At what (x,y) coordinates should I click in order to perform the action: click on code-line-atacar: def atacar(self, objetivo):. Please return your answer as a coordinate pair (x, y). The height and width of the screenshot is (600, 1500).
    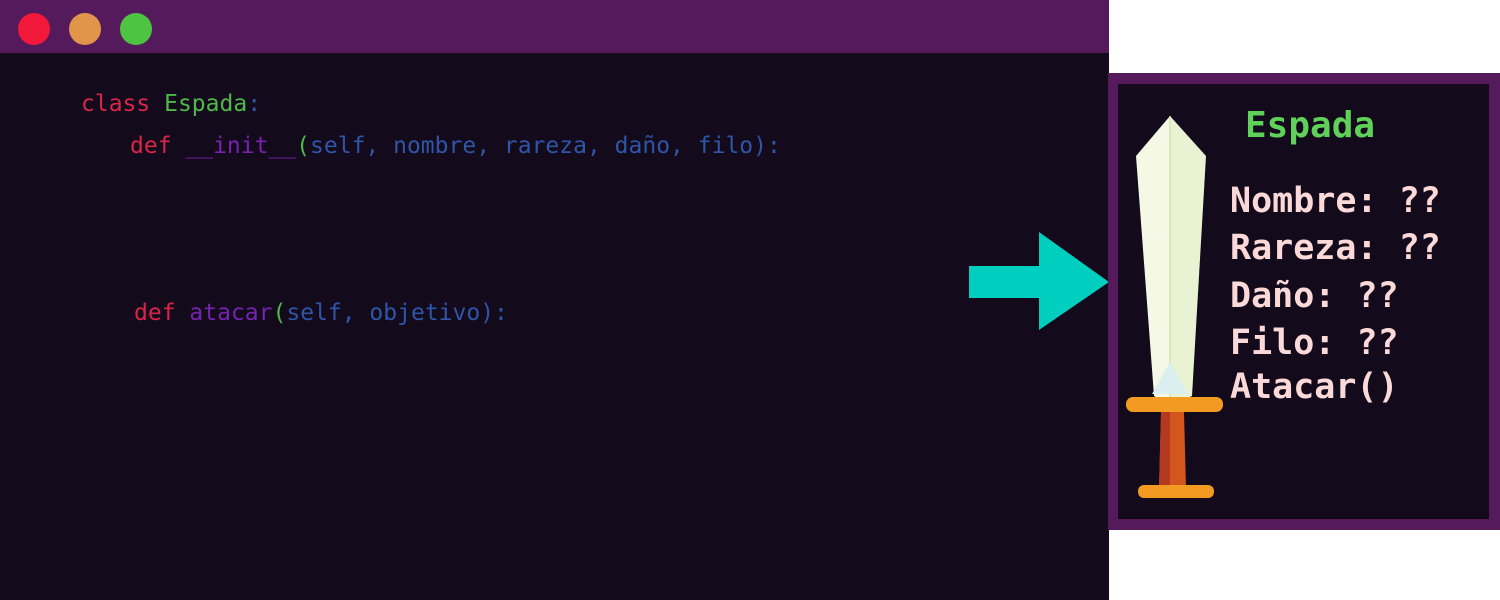
    Looking at the image, I should click on (321, 313).